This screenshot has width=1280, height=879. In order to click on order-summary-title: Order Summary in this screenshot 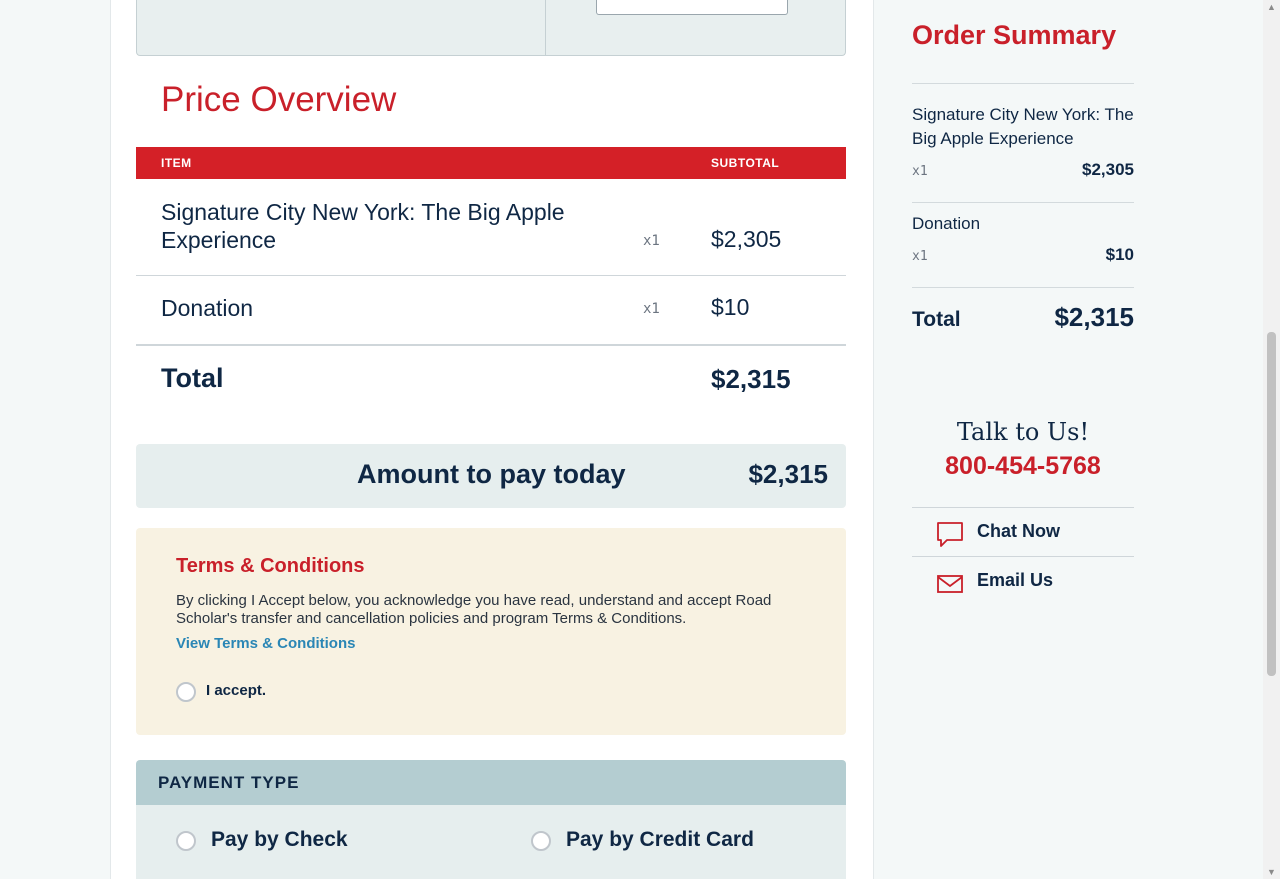, I will do `click(1014, 35)`.